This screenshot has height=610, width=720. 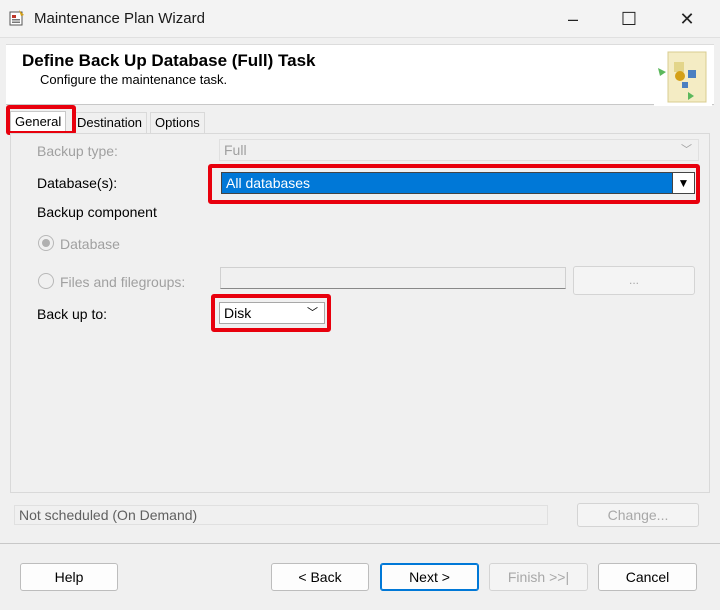 I want to click on help-button: Help, so click(x=69, y=577).